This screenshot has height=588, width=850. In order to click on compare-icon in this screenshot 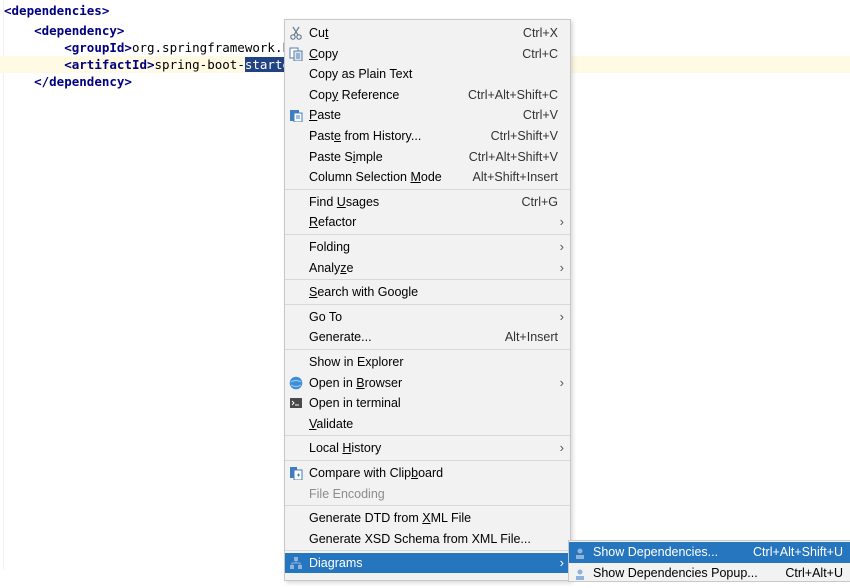, I will do `click(296, 473)`.